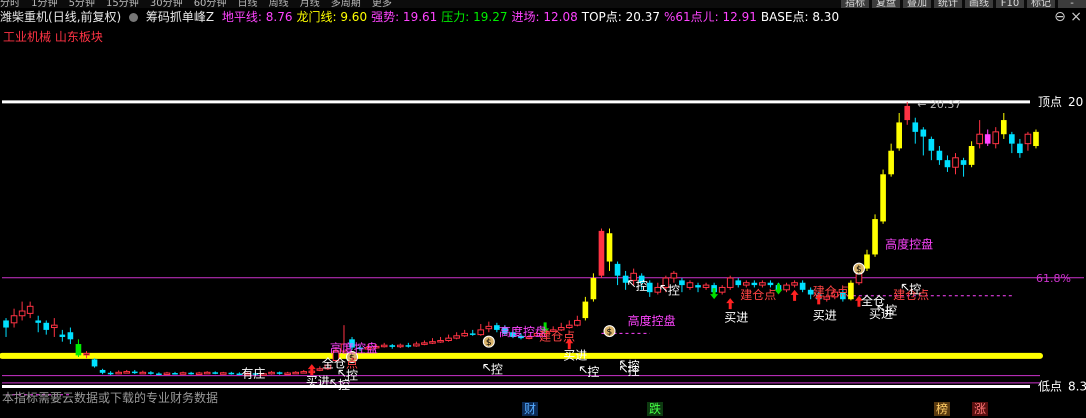 The image size is (1086, 418). What do you see at coordinates (543, 409) in the screenshot?
I see `event-marker-bar: 财 跌 榜 涨` at bounding box center [543, 409].